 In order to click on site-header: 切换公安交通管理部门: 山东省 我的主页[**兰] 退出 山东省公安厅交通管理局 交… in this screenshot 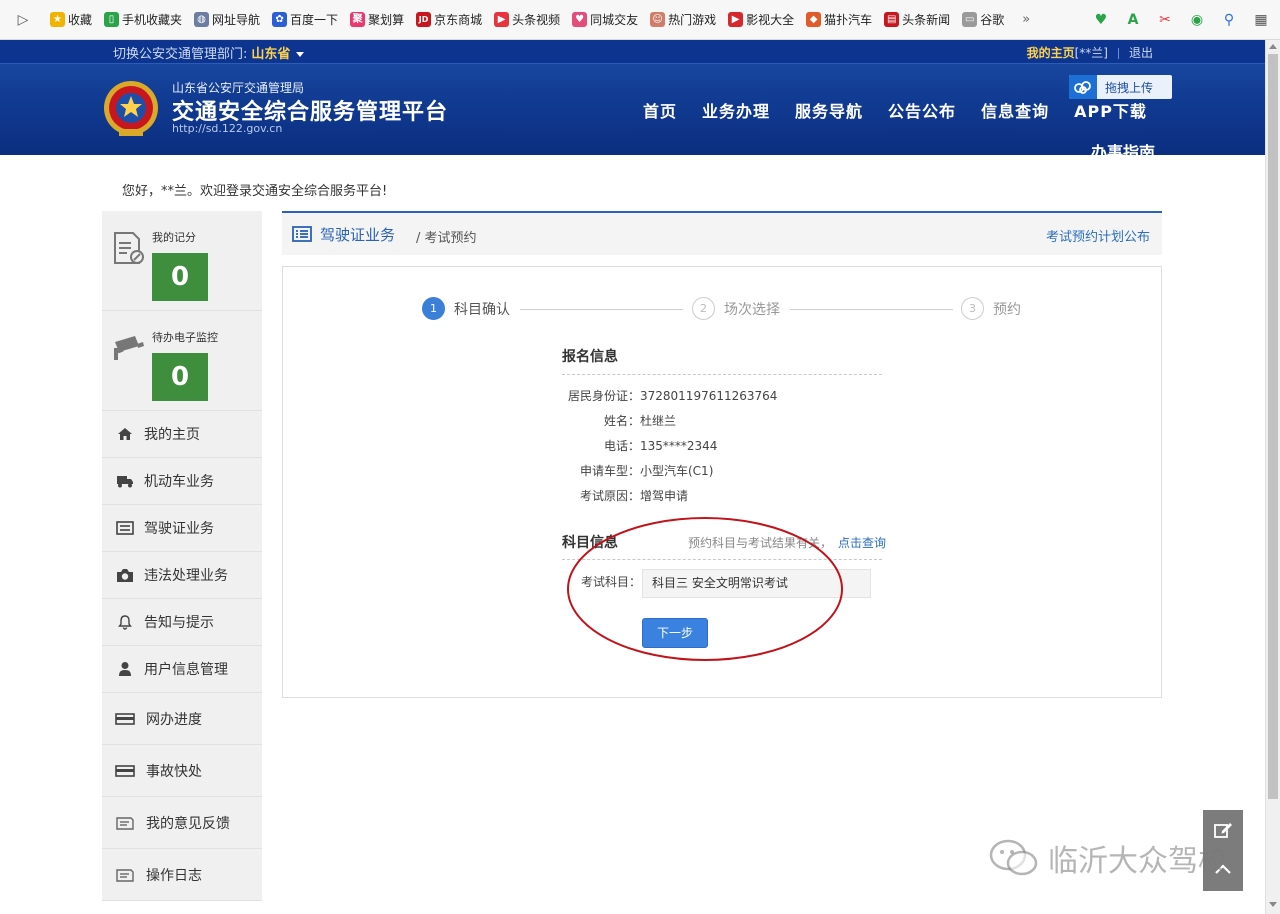, I will do `click(632, 97)`.